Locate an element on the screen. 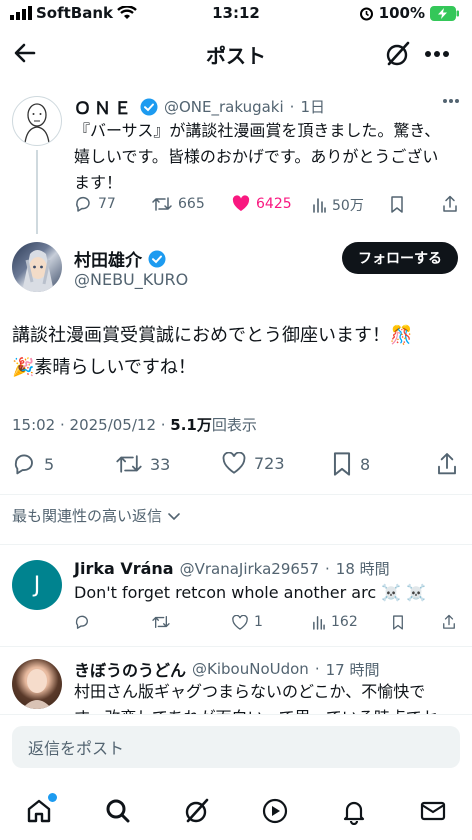 This screenshot has width=472, height=840. reply-action: 5 is located at coordinates (33, 464).